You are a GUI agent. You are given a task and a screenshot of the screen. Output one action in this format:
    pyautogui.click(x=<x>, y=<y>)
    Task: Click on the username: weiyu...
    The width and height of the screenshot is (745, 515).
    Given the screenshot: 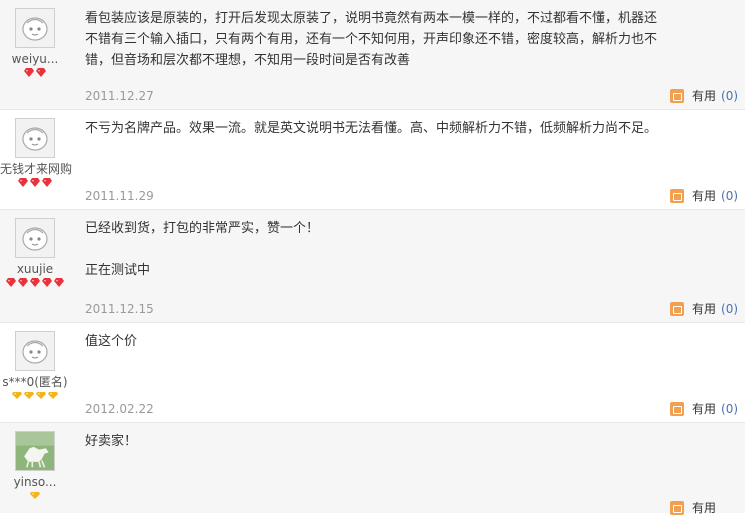 What is the action you would take?
    pyautogui.click(x=35, y=59)
    